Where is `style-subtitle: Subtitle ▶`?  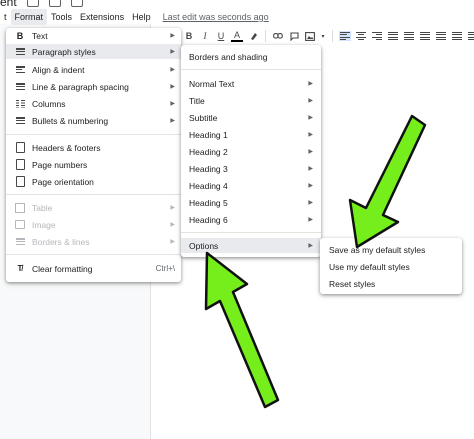
style-subtitle: Subtitle ▶ is located at coordinates (251, 117).